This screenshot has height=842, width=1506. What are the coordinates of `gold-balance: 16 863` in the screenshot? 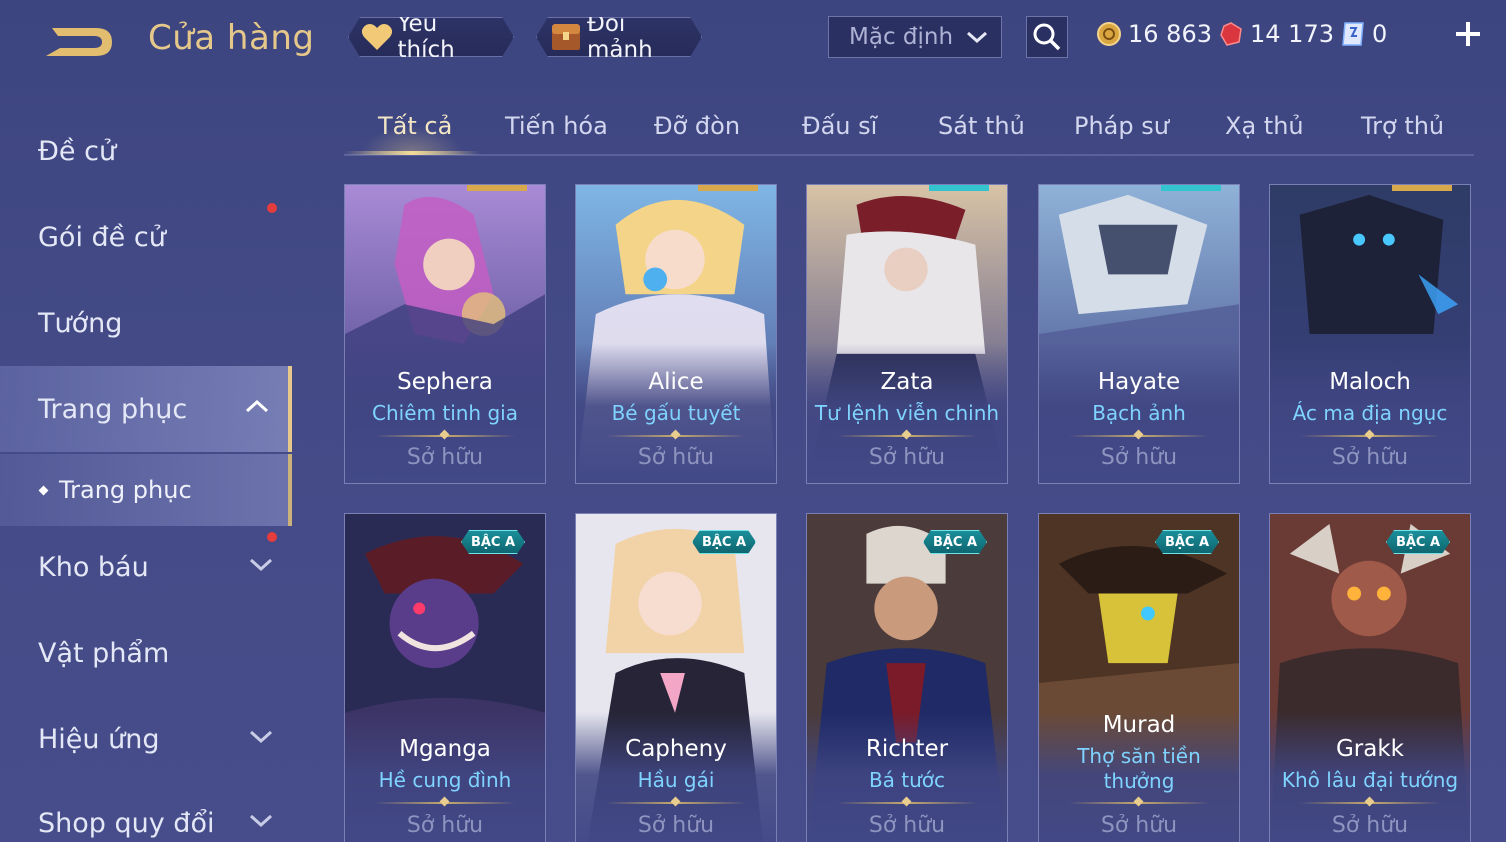 It's located at (1154, 34).